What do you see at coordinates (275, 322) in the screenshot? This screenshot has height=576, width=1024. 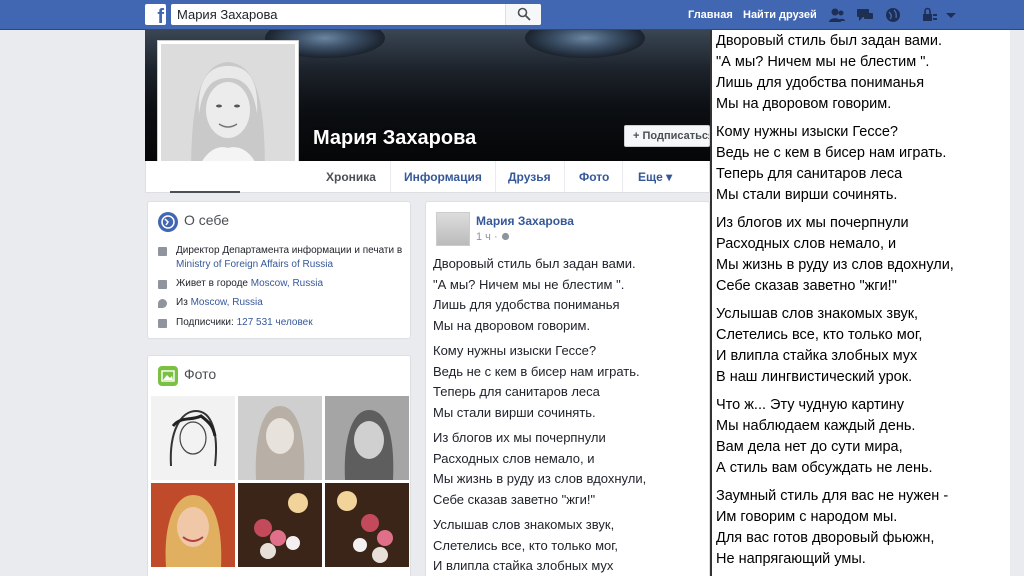 I see `about-followers-count-link: 127 531 человек` at bounding box center [275, 322].